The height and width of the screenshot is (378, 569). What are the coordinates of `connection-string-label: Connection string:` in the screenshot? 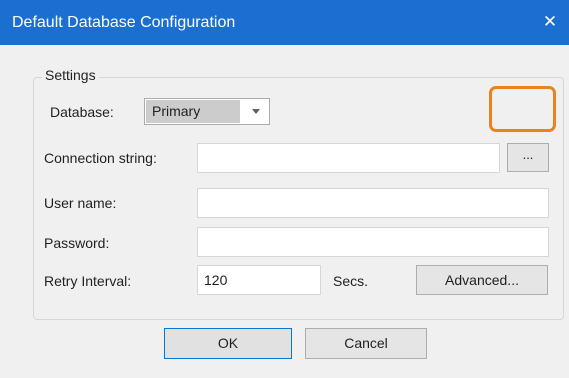 It's located at (100, 158).